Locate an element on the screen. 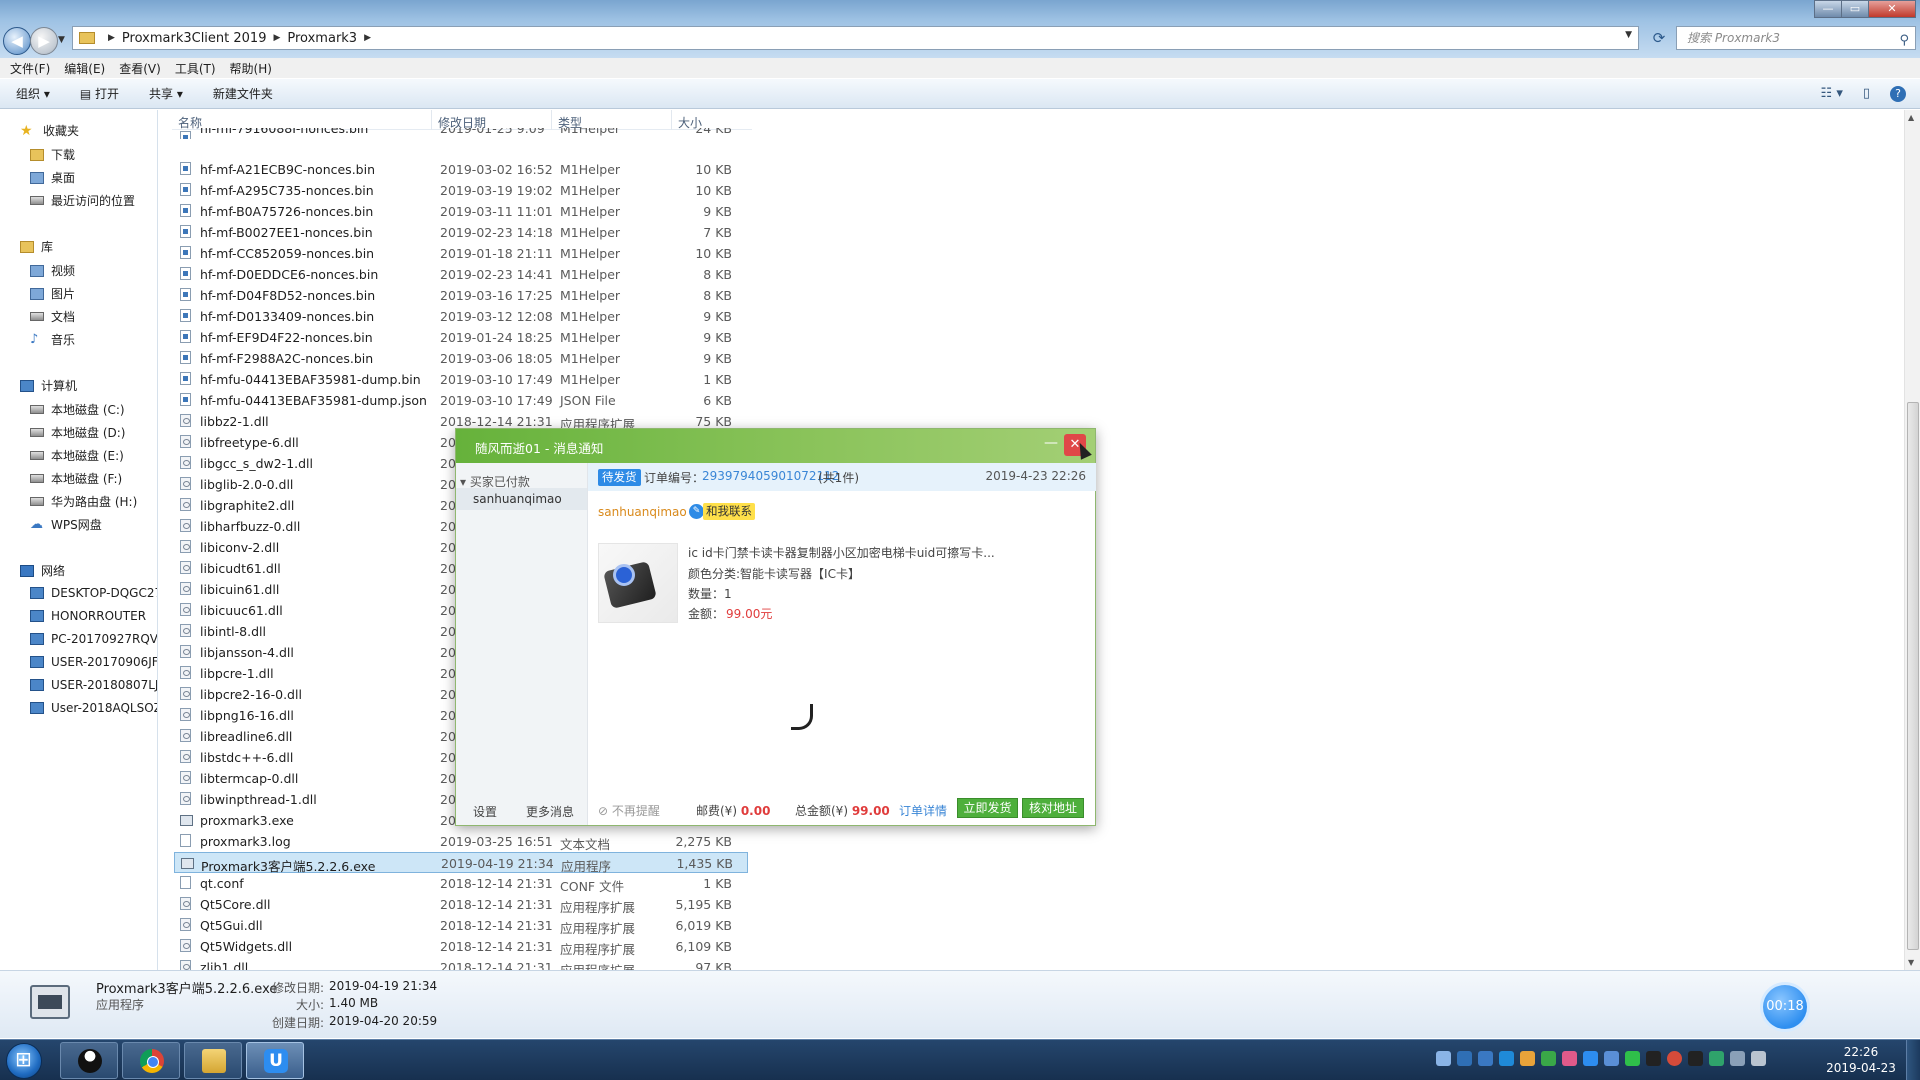 The image size is (1920, 1080). nav-item-host: DESKTOP-DQGC27 is located at coordinates (93, 593).